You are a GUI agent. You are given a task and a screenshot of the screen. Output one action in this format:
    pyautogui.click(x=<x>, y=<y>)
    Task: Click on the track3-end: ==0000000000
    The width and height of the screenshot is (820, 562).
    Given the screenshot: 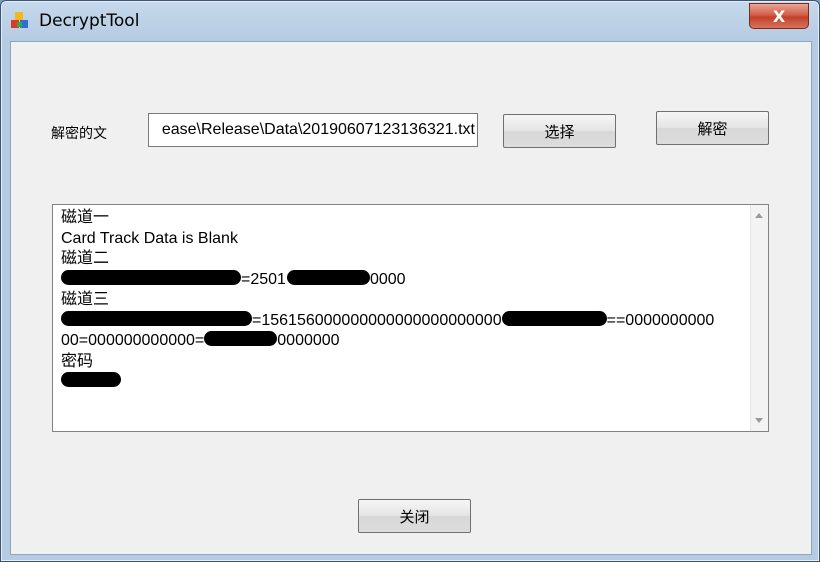 What is the action you would take?
    pyautogui.click(x=660, y=320)
    